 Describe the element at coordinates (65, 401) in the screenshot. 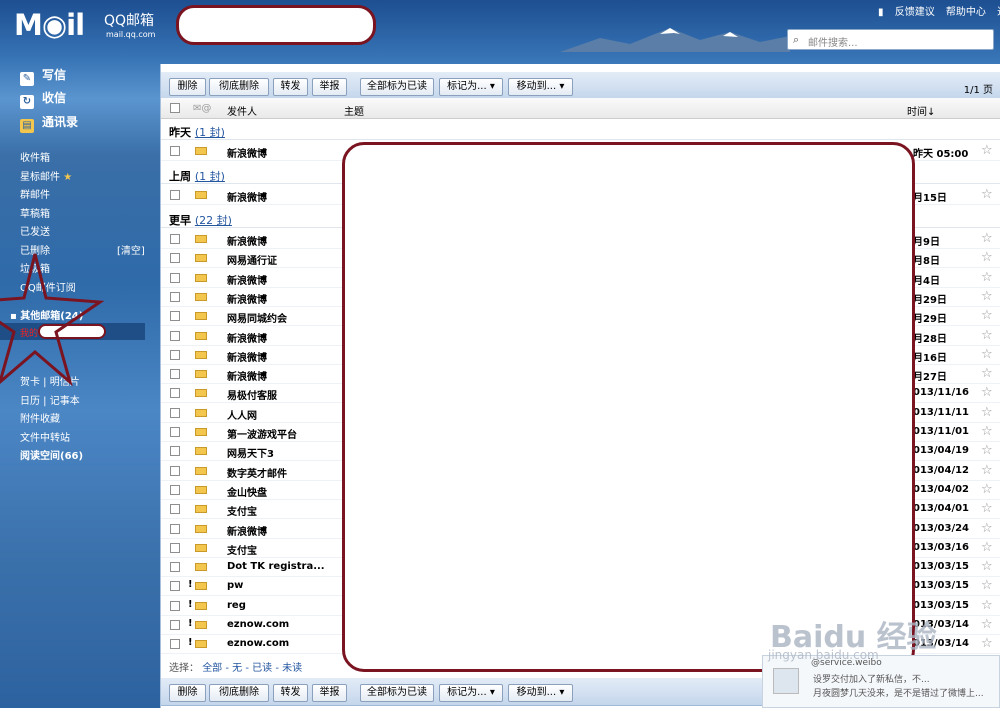

I see `tool-notes: 记事本` at that location.